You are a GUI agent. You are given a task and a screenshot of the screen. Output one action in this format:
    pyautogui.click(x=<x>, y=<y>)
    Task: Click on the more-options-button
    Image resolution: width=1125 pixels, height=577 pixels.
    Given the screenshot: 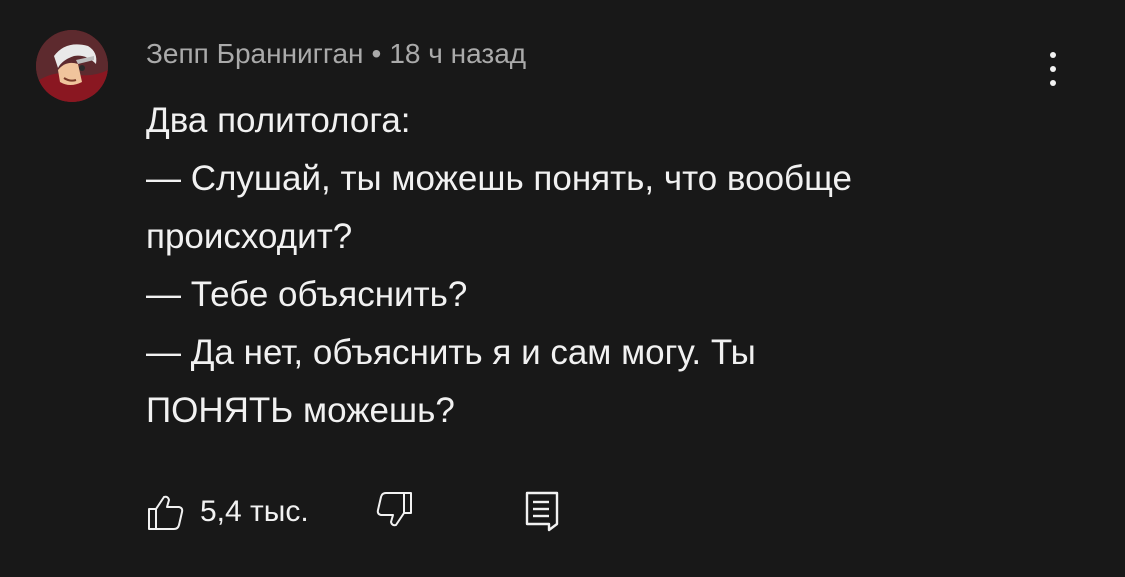 What is the action you would take?
    pyautogui.click(x=1053, y=69)
    